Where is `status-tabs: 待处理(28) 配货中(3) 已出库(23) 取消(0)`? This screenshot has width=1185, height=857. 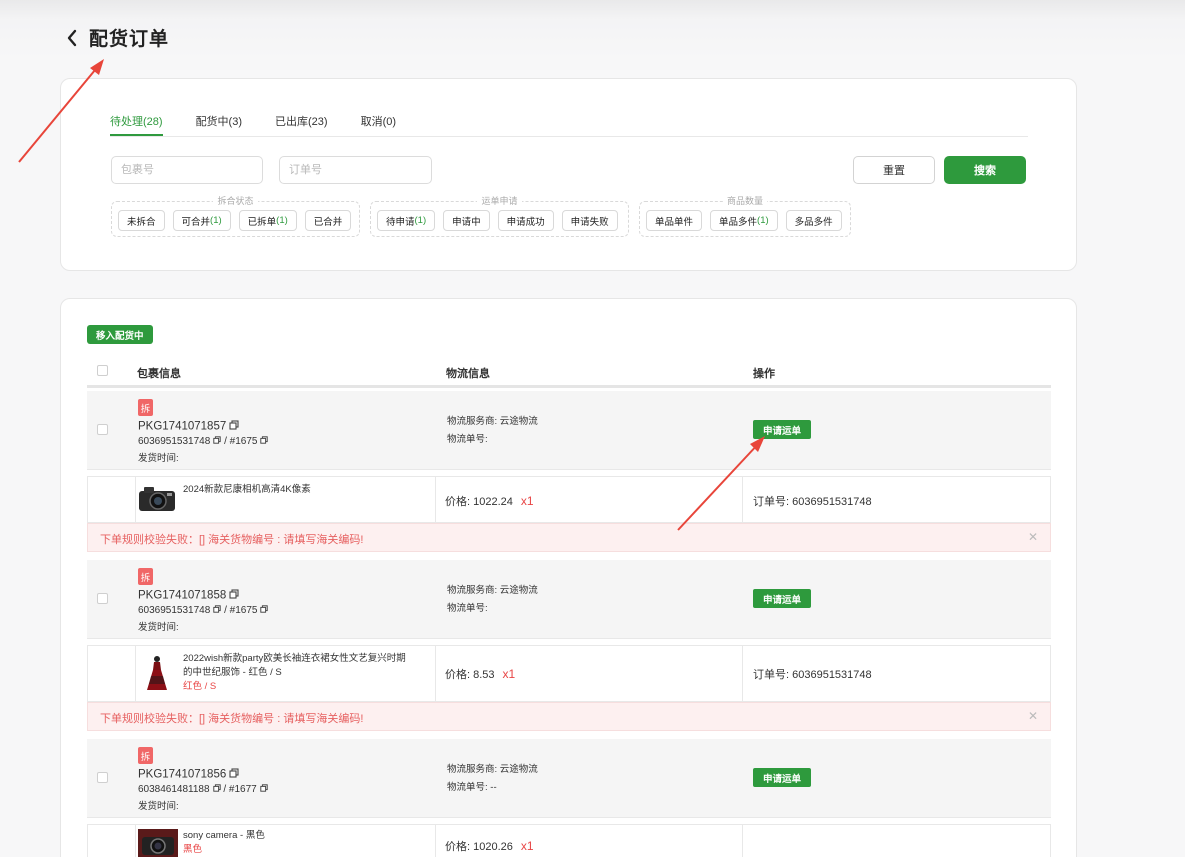
status-tabs: 待处理(28) 配货中(3) 已出库(23) 取消(0) is located at coordinates (569, 125).